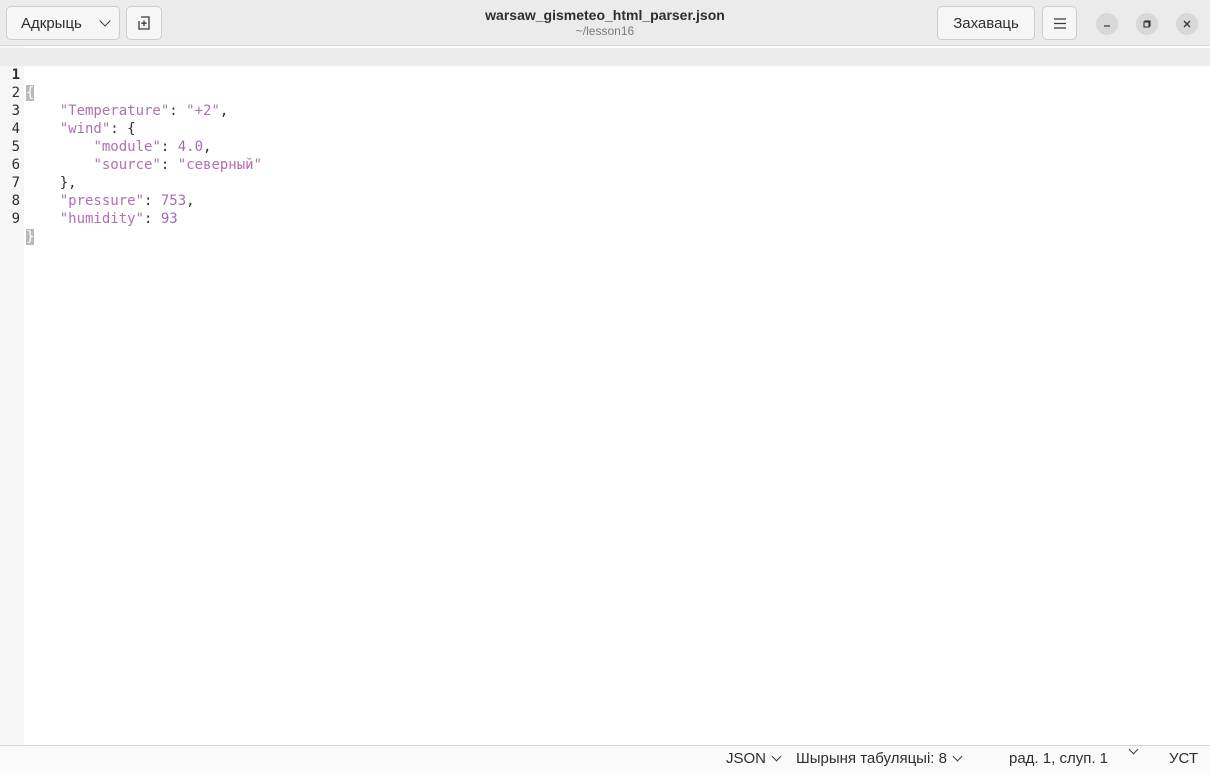 The image size is (1210, 773). I want to click on cursor-position: рад. 1, слуп. 1, so click(1058, 758).